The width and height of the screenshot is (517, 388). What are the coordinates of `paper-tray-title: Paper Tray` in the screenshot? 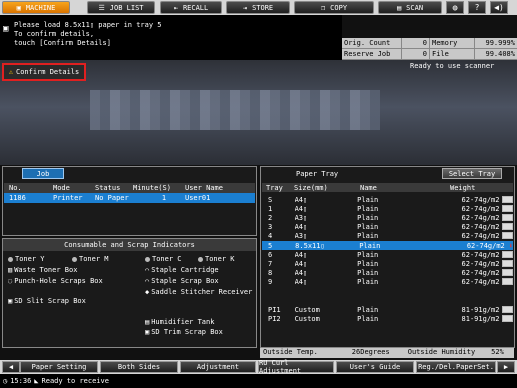 It's located at (317, 174).